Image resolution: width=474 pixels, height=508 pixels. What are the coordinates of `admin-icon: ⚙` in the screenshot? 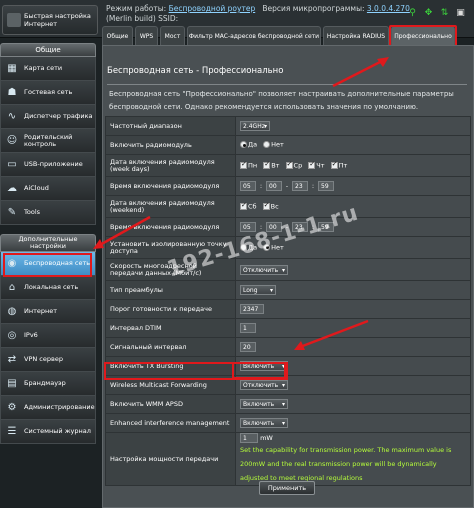 It's located at (12, 407).